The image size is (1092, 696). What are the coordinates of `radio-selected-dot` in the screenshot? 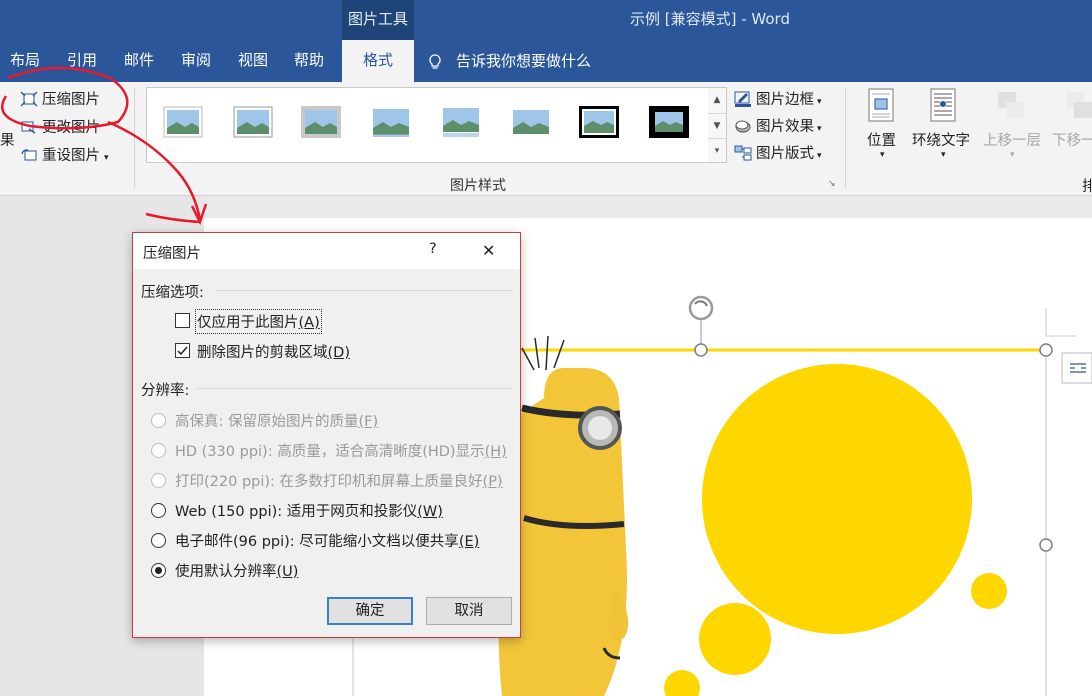 It's located at (158, 570).